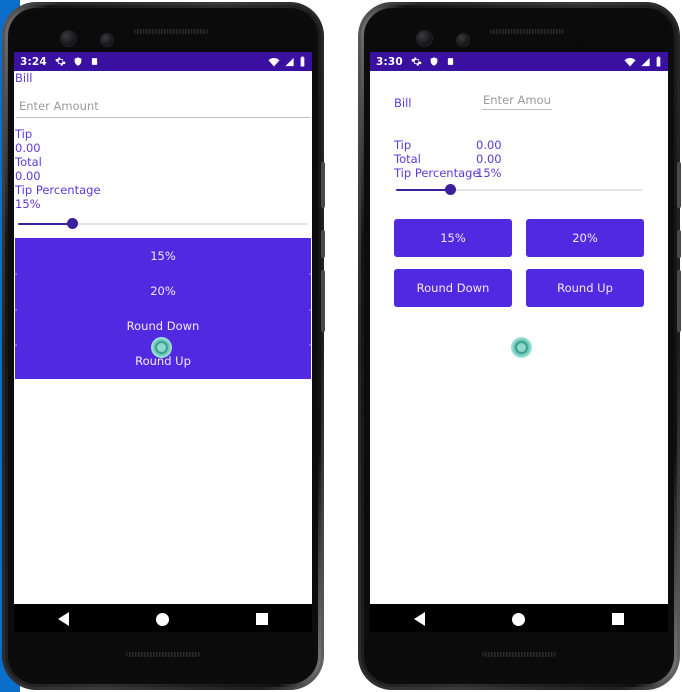 This screenshot has width=682, height=692. Describe the element at coordinates (519, 263) in the screenshot. I see `action-button-grid: 15% 20% Round Down Round Up` at that location.